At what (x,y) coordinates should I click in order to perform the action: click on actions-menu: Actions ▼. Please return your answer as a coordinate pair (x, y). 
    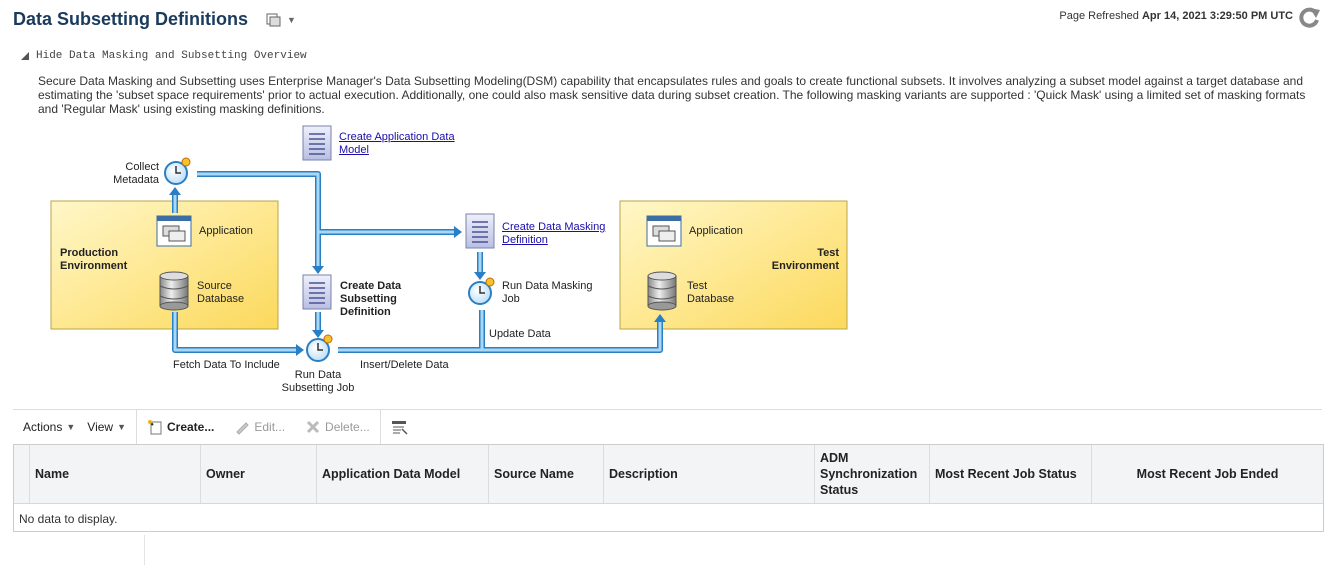
    Looking at the image, I should click on (49, 427).